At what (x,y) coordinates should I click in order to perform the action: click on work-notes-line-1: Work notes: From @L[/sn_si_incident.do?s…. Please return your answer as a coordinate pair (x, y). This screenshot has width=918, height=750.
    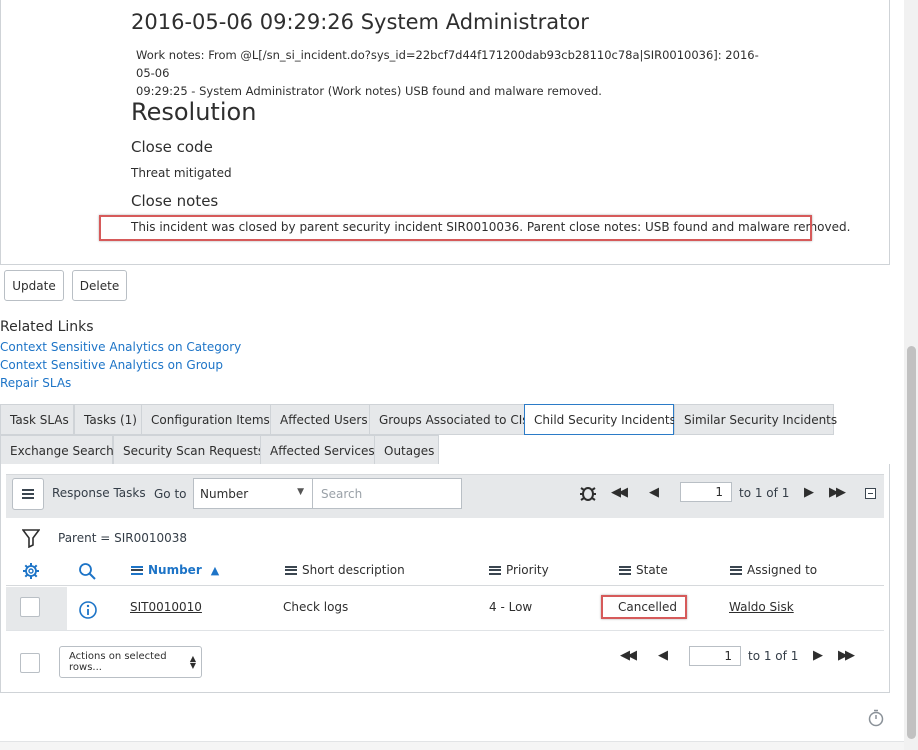
    Looking at the image, I should click on (447, 64).